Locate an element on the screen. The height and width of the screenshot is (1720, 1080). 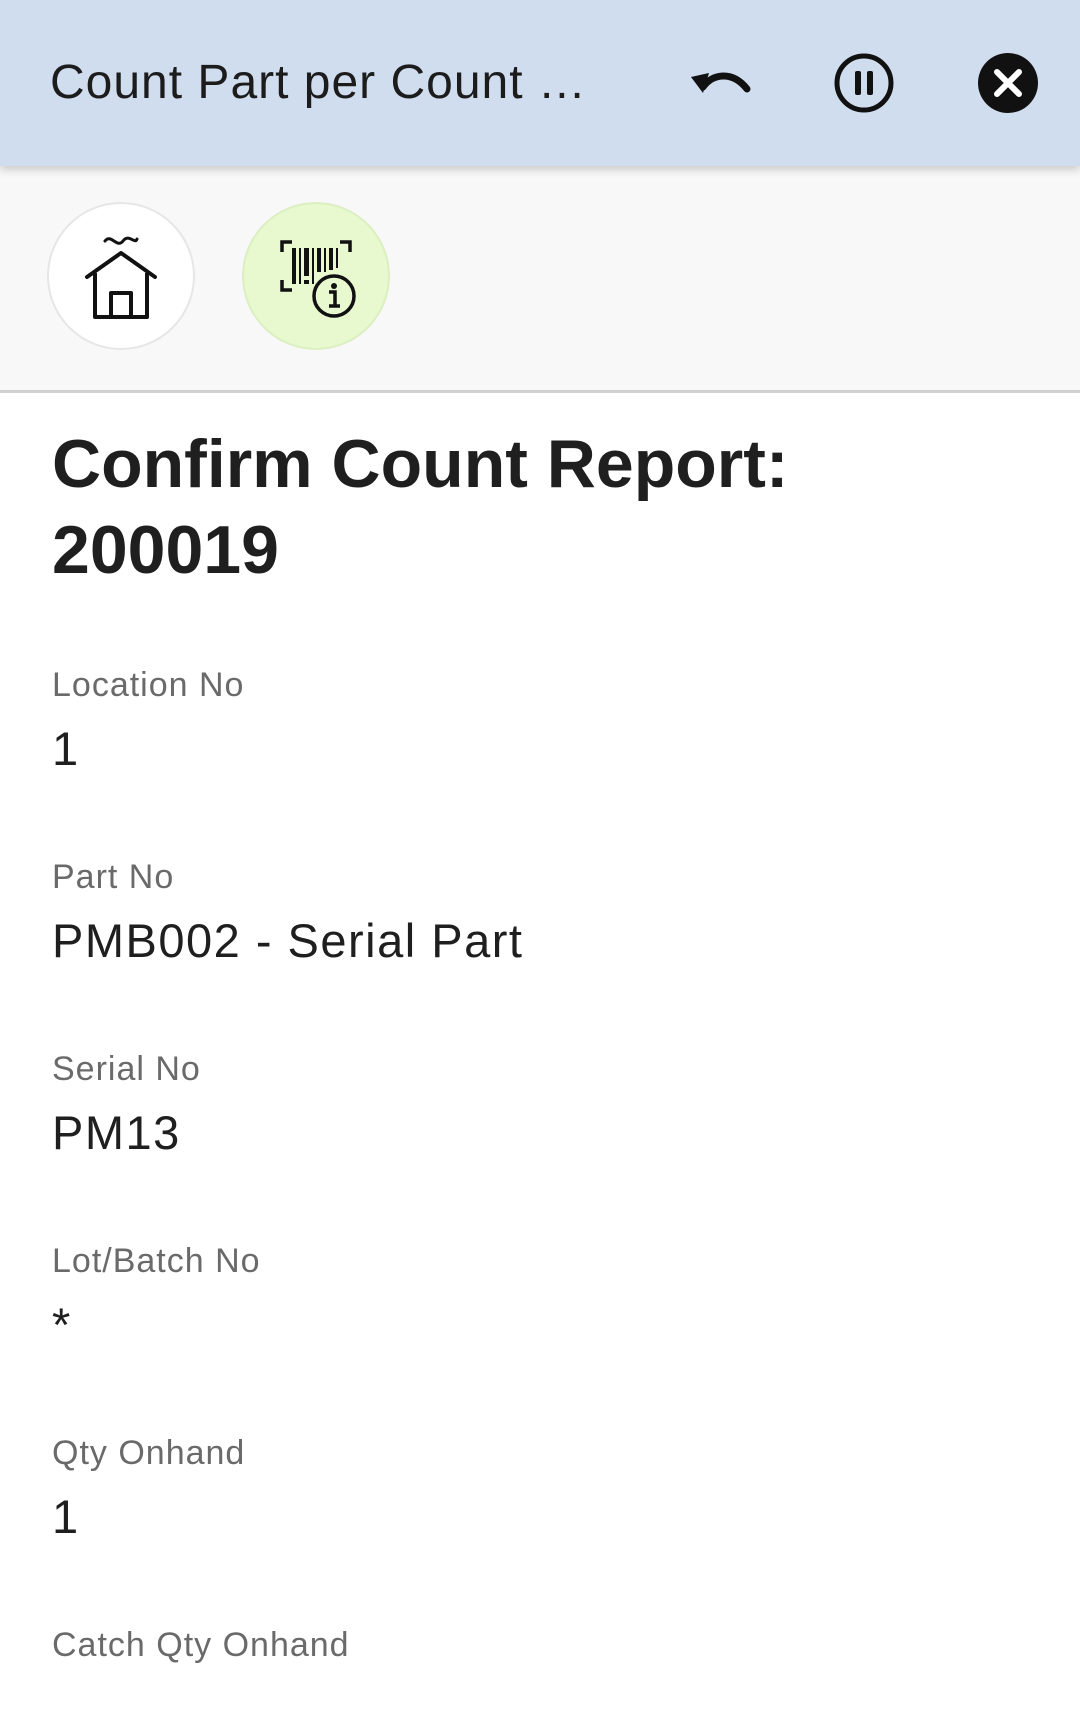
pause-circle-icon is located at coordinates (864, 83).